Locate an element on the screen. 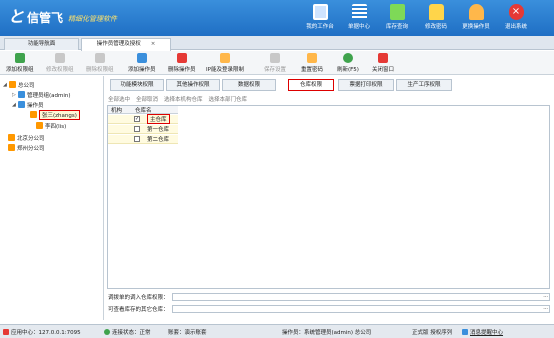  deselect-all-button: 全部取消 is located at coordinates (147, 99).